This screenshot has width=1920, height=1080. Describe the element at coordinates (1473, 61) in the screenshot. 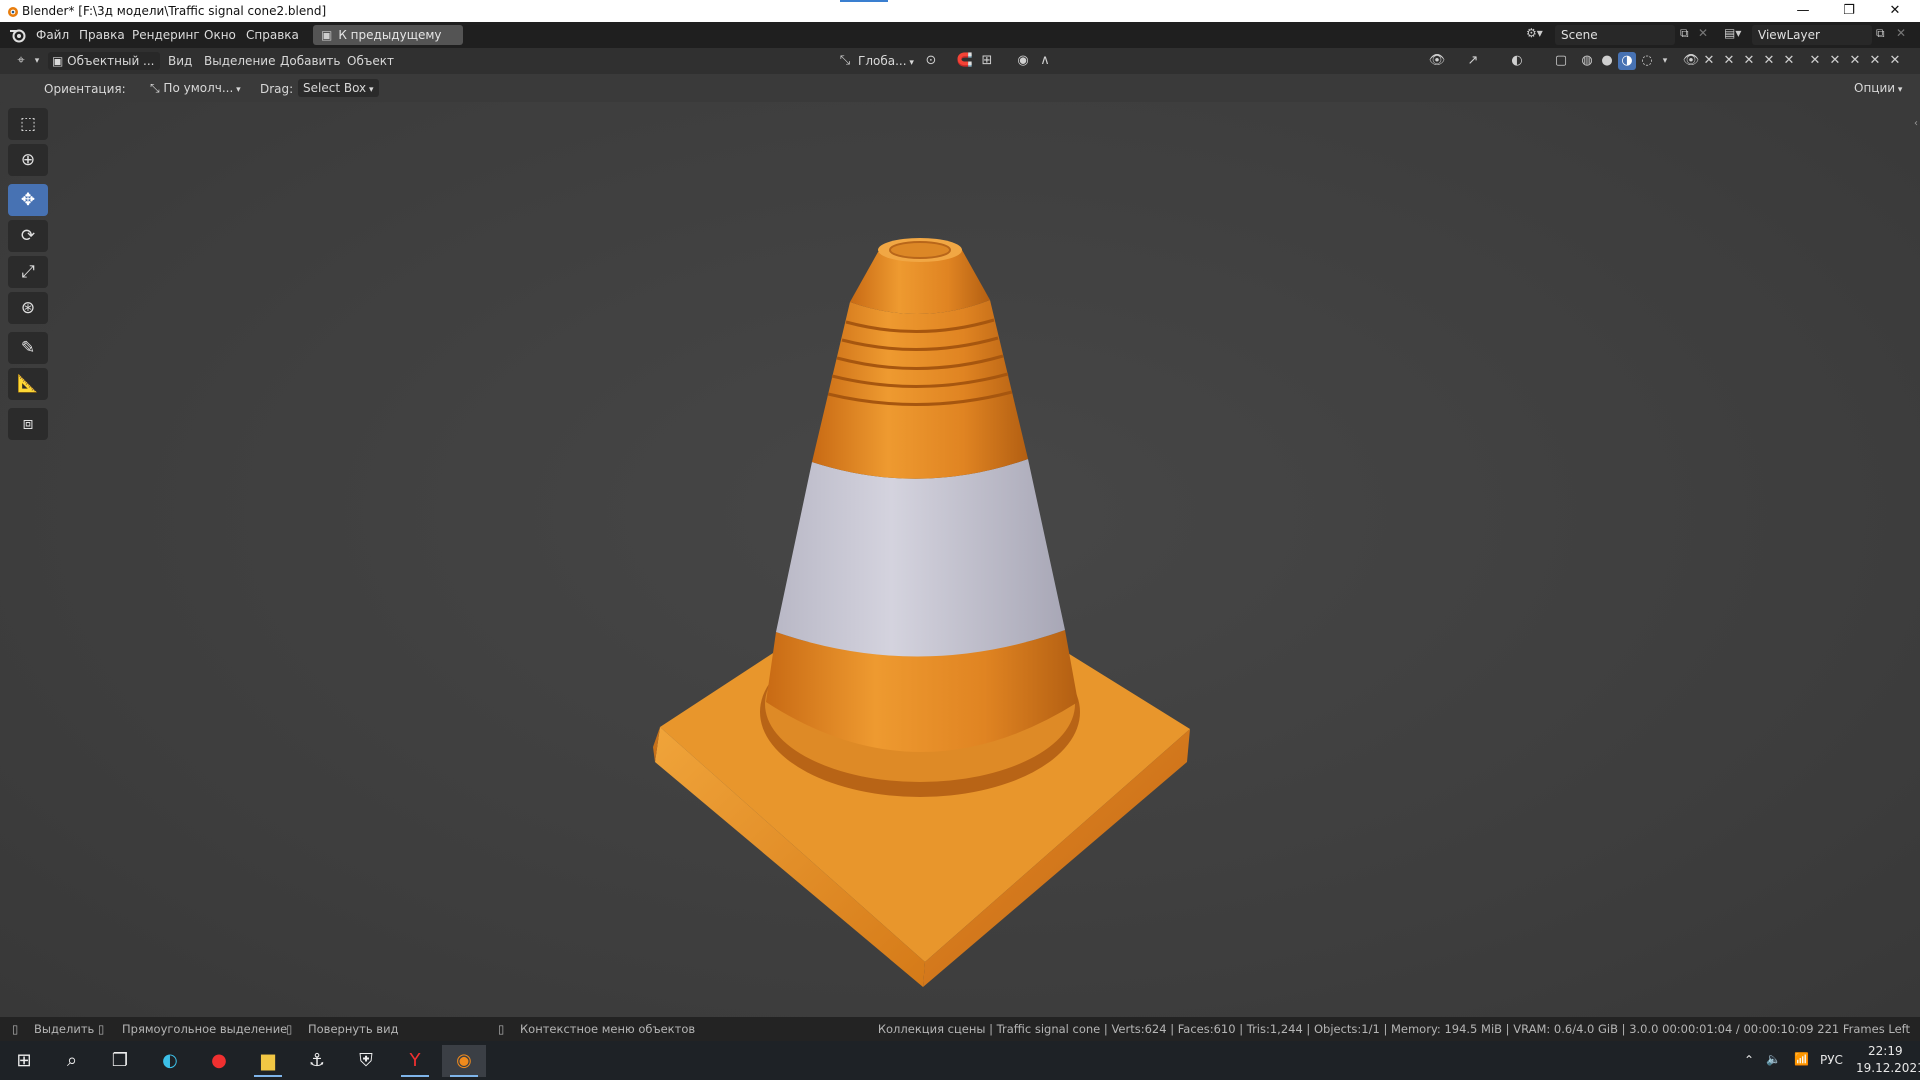

I see `gizmo-toggle-icon: ↗` at that location.